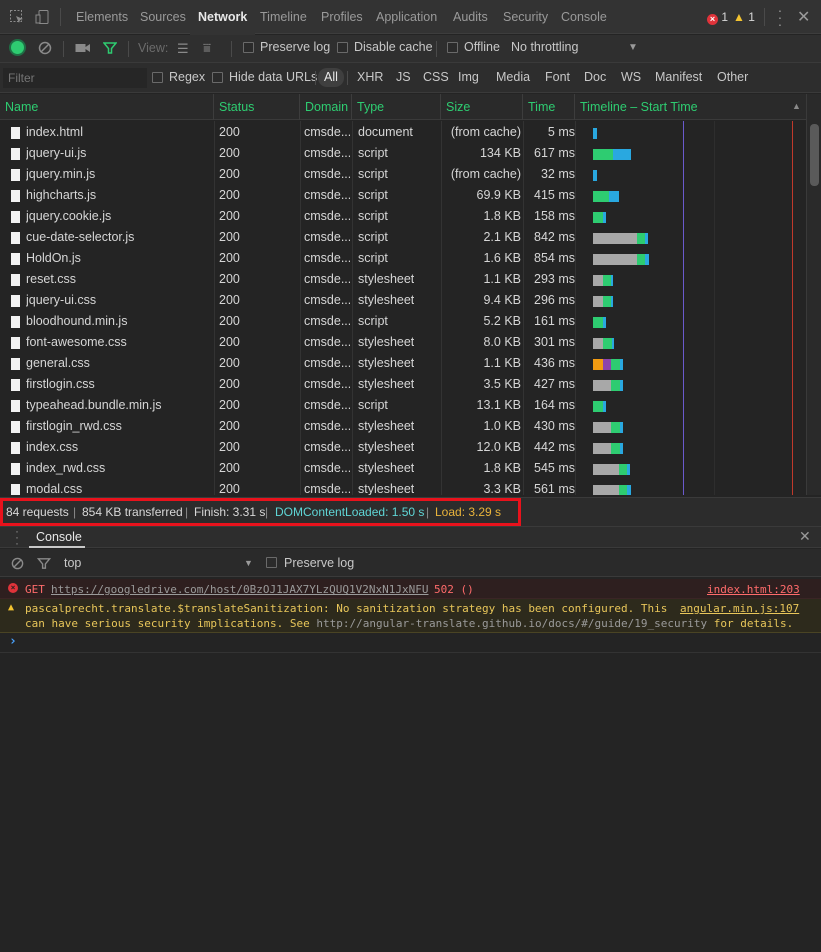 The width and height of the screenshot is (821, 952). I want to click on tab-security: Security, so click(525, 17).